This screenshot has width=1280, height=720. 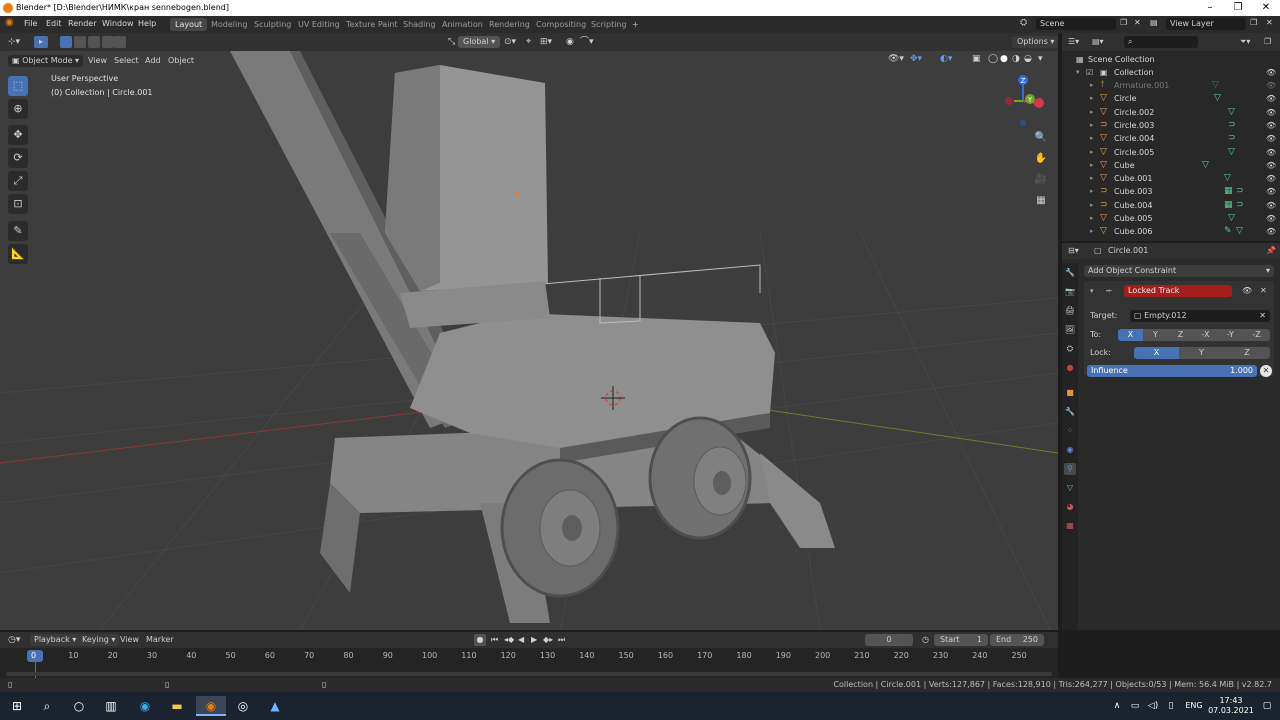 What do you see at coordinates (319, 24) in the screenshot?
I see `tab-uv-editing: UV Editing` at bounding box center [319, 24].